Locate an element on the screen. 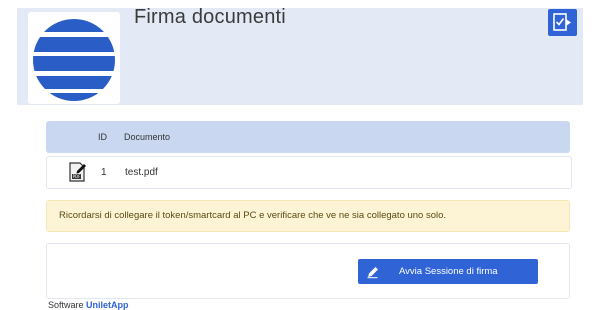  start-signing-session-label: Avvia Sessione di firma is located at coordinates (448, 271).